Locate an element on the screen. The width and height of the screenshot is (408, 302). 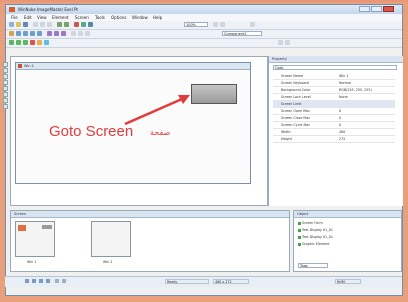
object-row-1: Screen Form is located at coordinates (310, 223).